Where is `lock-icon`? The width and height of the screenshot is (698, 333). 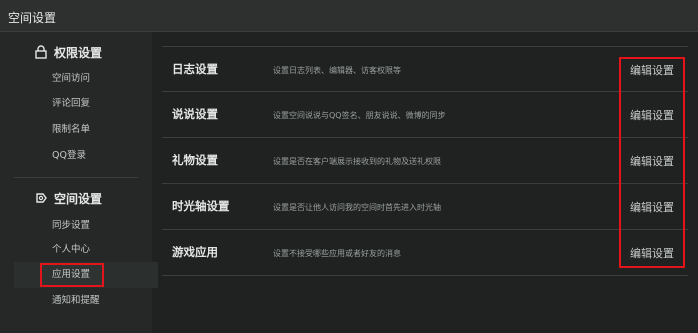 lock-icon is located at coordinates (41, 52).